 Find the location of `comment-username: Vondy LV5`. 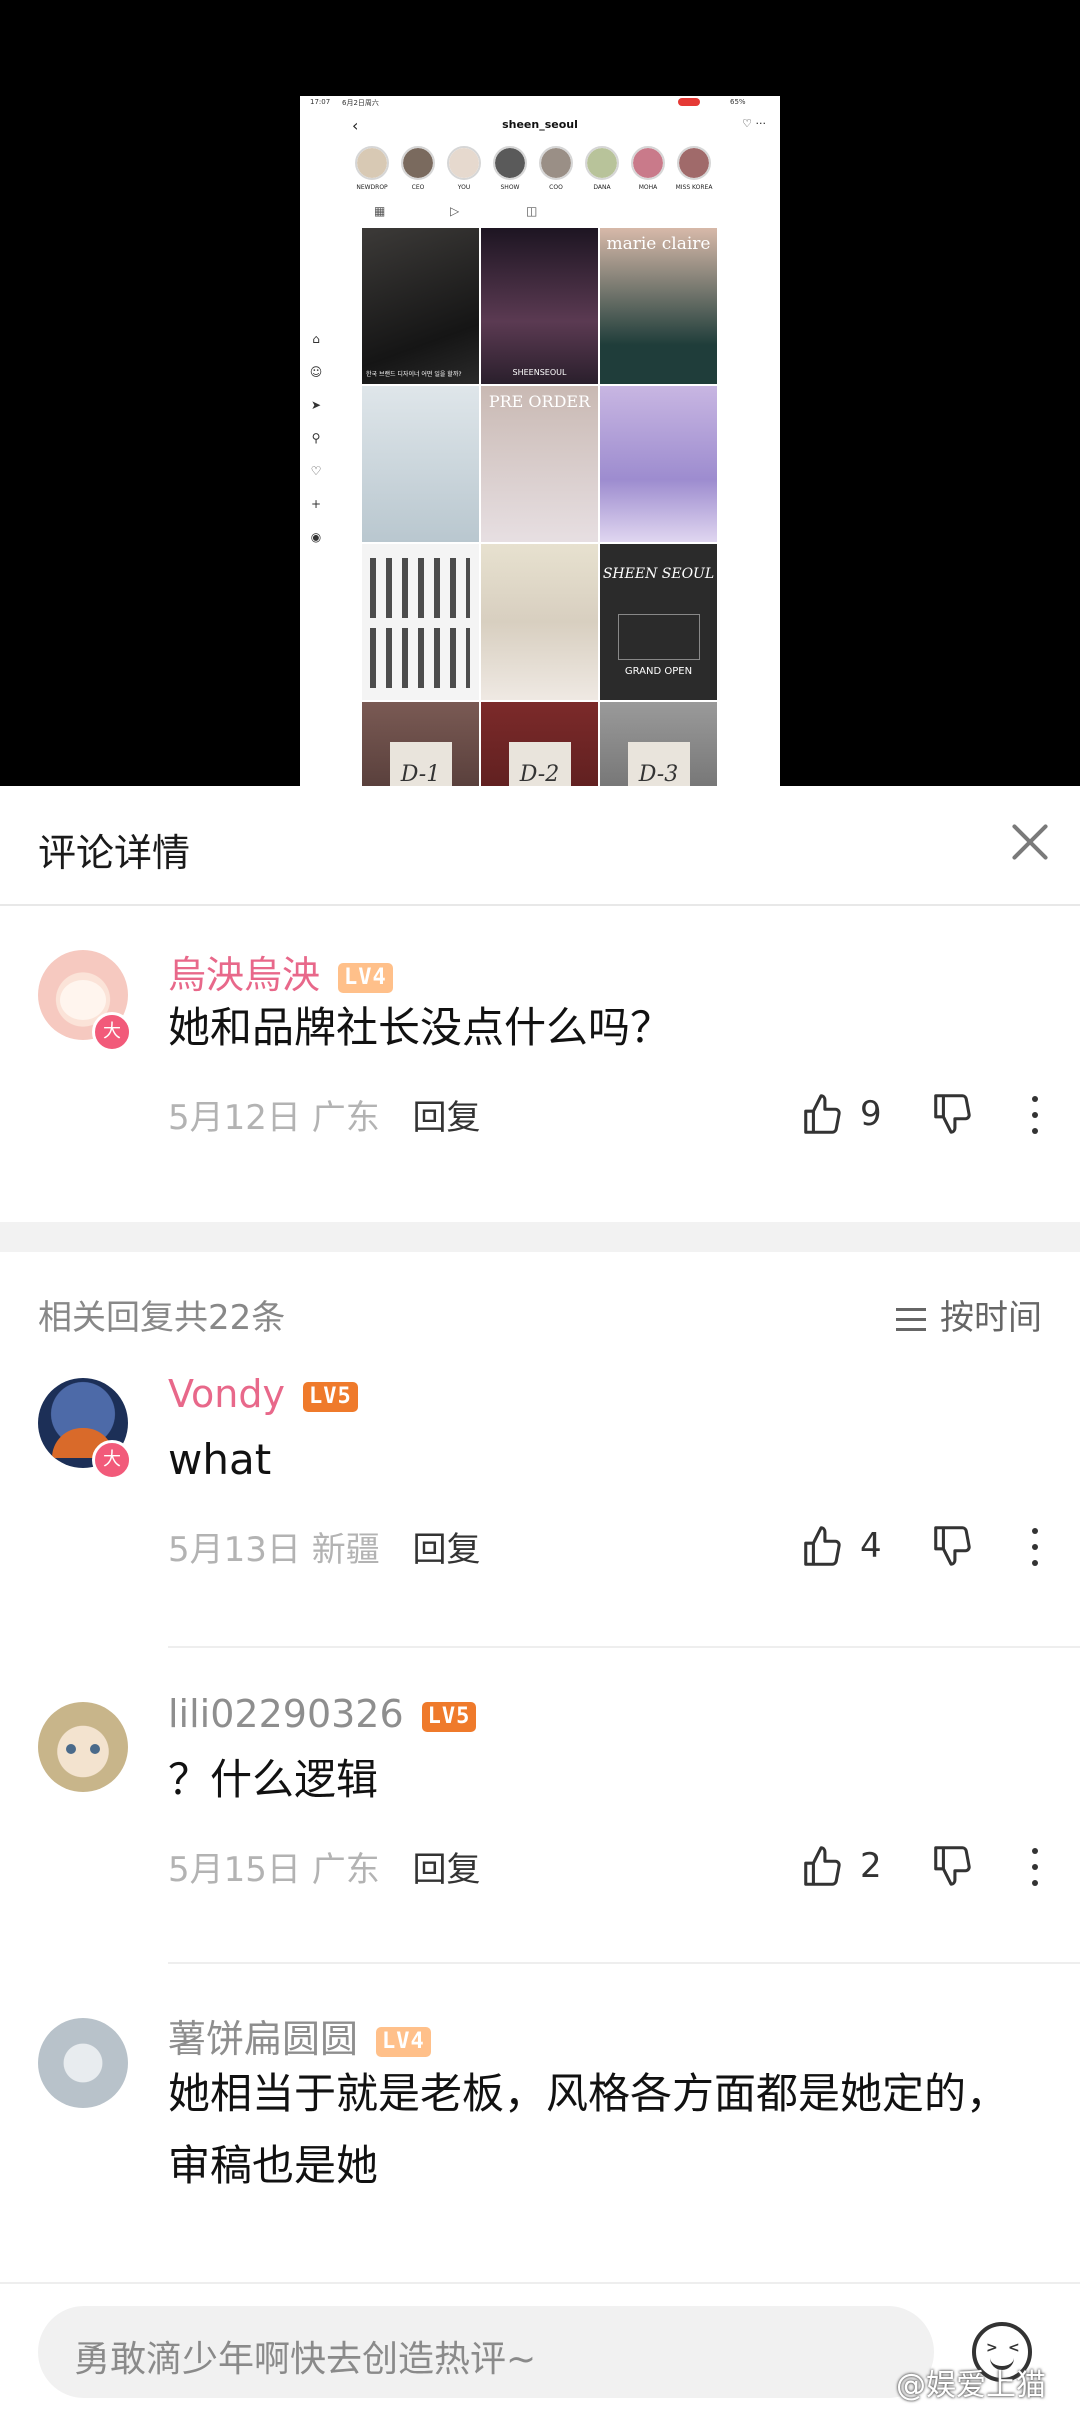

comment-username: Vondy LV5 is located at coordinates (263, 1394).